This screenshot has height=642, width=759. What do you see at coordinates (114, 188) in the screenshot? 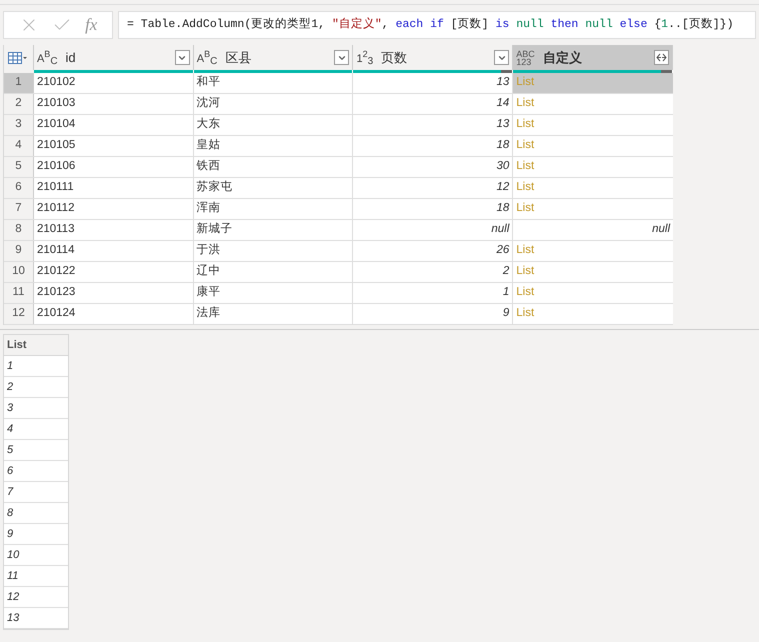
I see `table-cell: 210111` at bounding box center [114, 188].